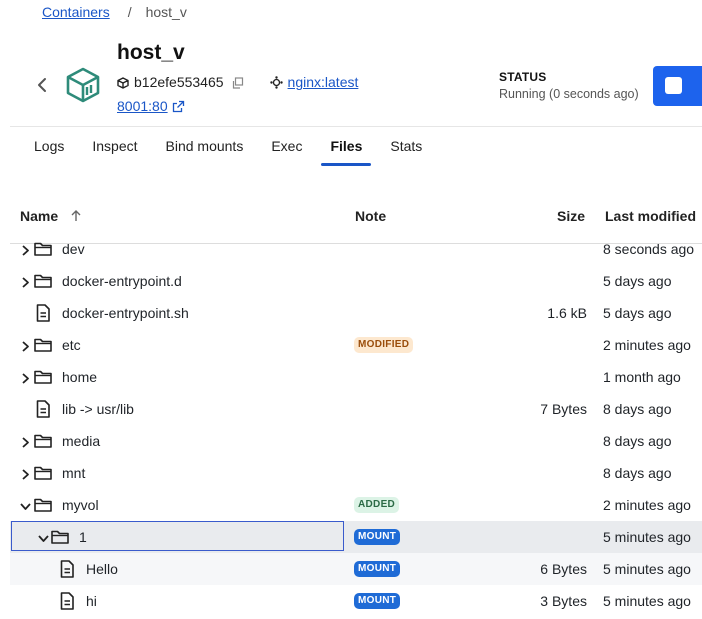 The image size is (702, 619). I want to click on file-name: mnt, so click(74, 473).